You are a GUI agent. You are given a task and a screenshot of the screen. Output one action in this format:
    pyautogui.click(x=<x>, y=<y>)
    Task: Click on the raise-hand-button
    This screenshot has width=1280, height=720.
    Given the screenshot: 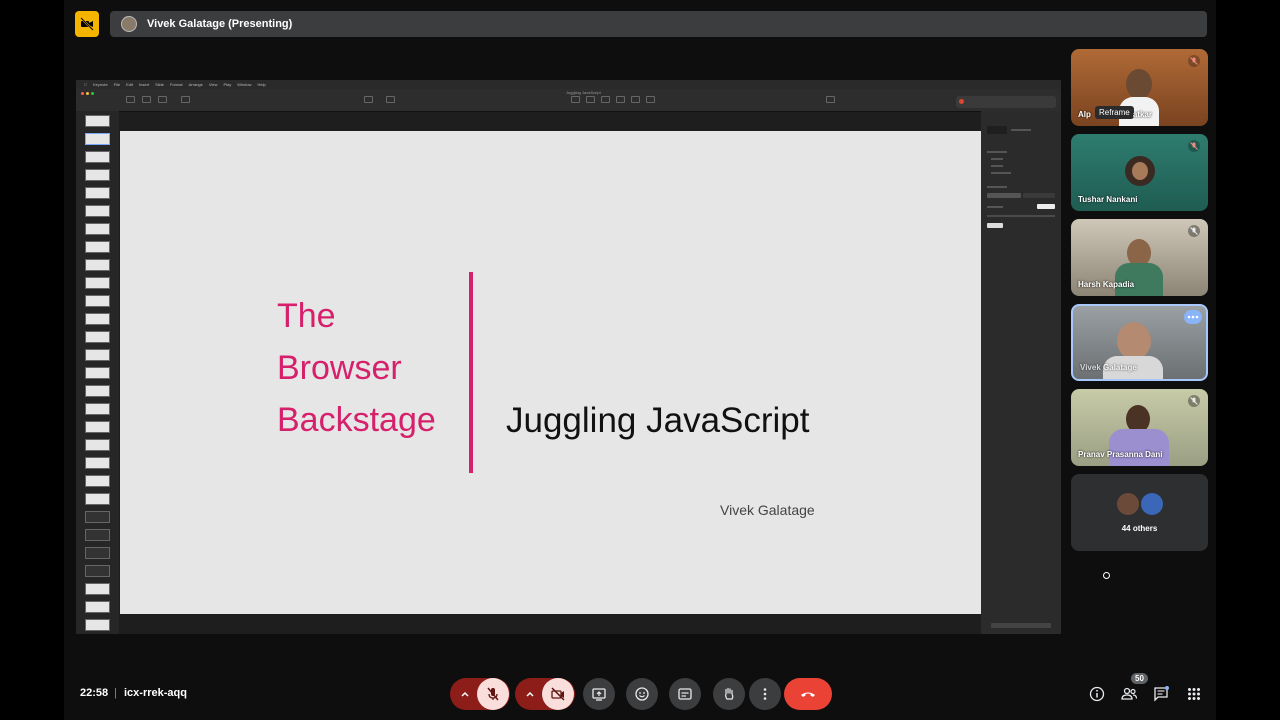 What is the action you would take?
    pyautogui.click(x=729, y=694)
    